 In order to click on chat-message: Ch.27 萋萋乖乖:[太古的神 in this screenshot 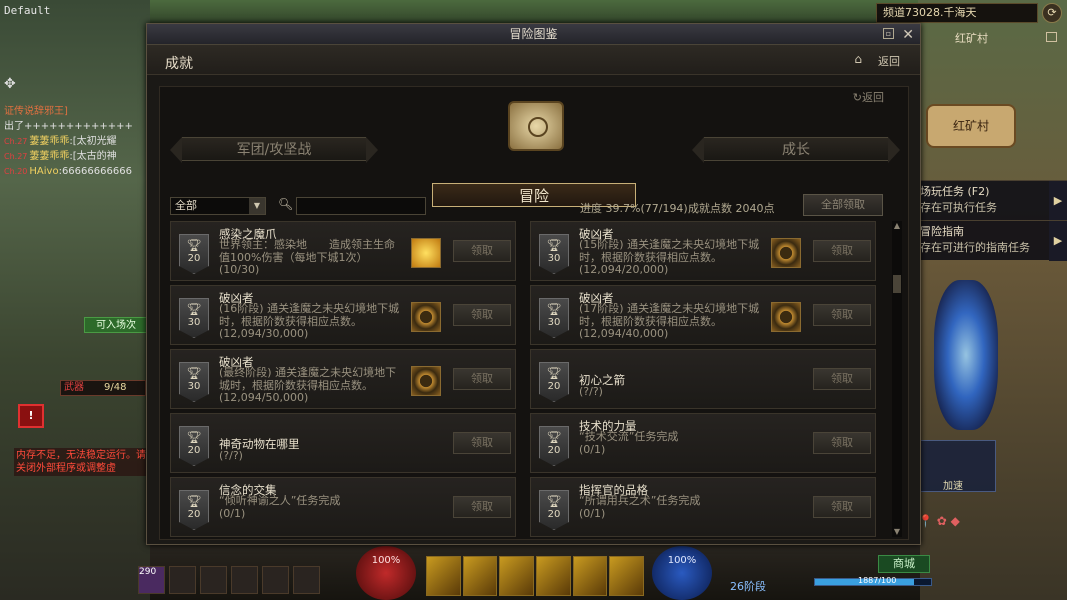, I will do `click(76, 156)`.